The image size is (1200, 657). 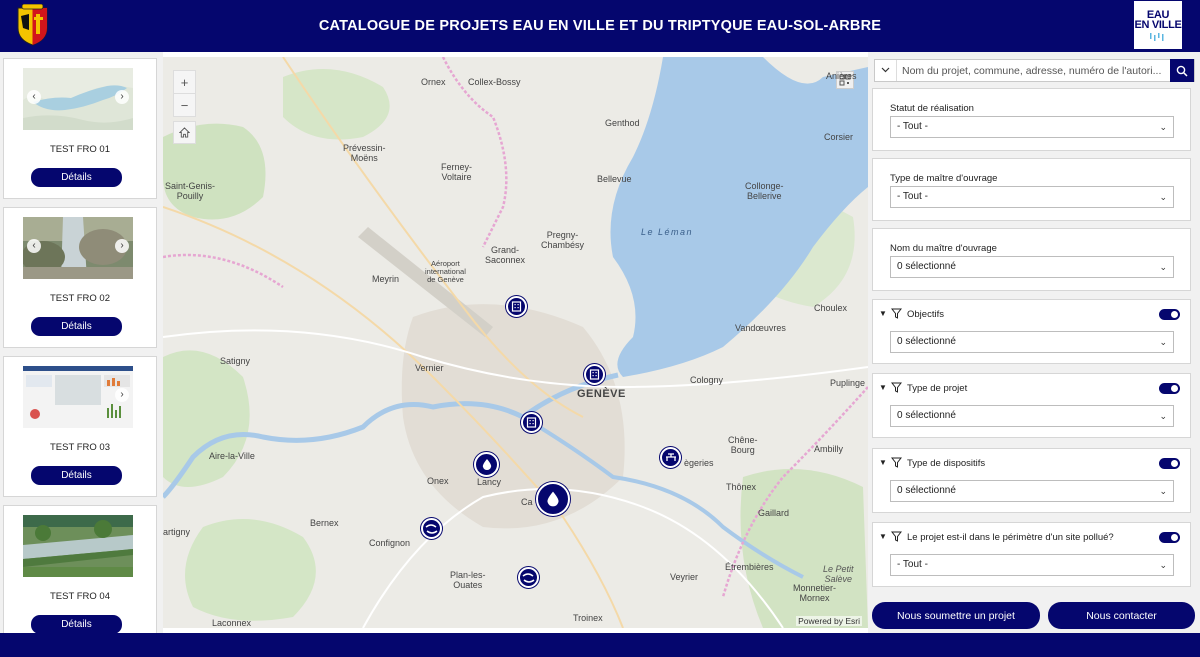 What do you see at coordinates (925, 314) in the screenshot?
I see `filter-label: Objectifs` at bounding box center [925, 314].